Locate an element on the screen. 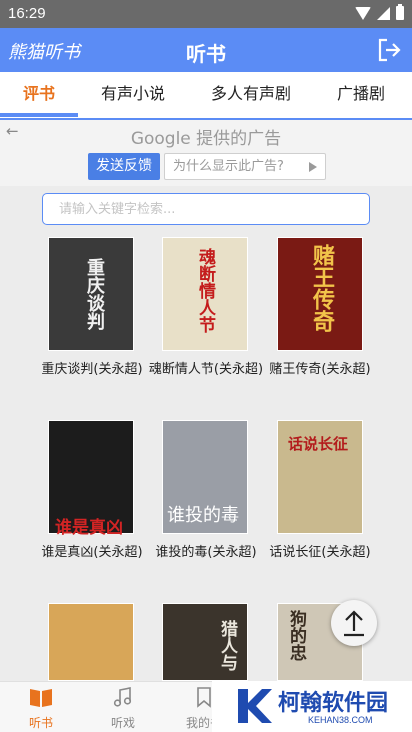  book-cover: 赌王传奇 is located at coordinates (320, 294).